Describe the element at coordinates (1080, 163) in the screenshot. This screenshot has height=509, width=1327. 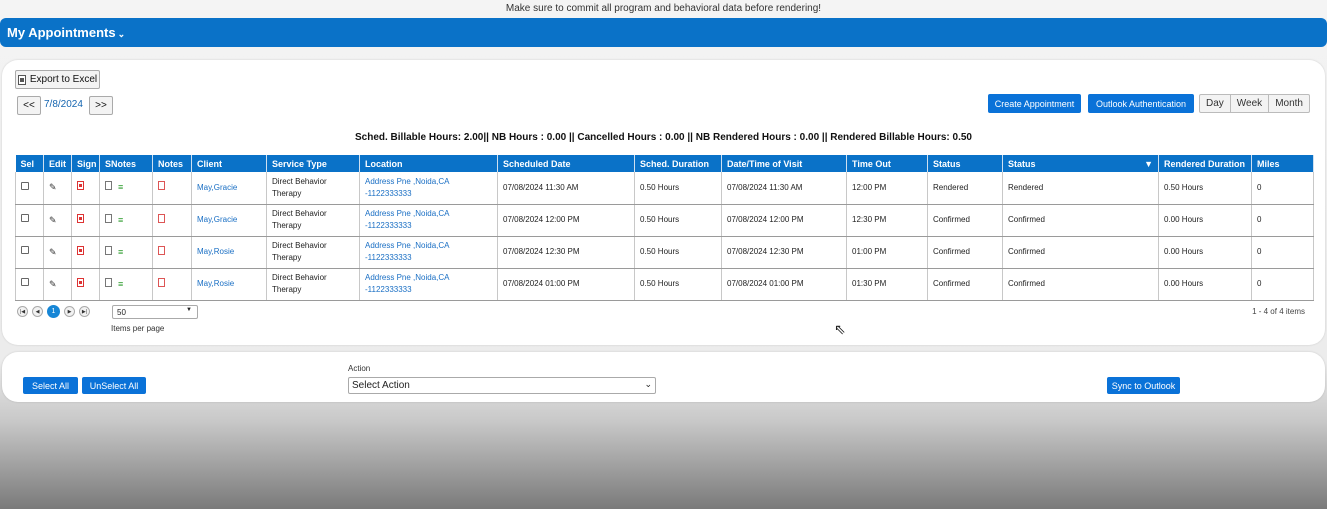
I see `col-status-filter: Status ▼` at that location.